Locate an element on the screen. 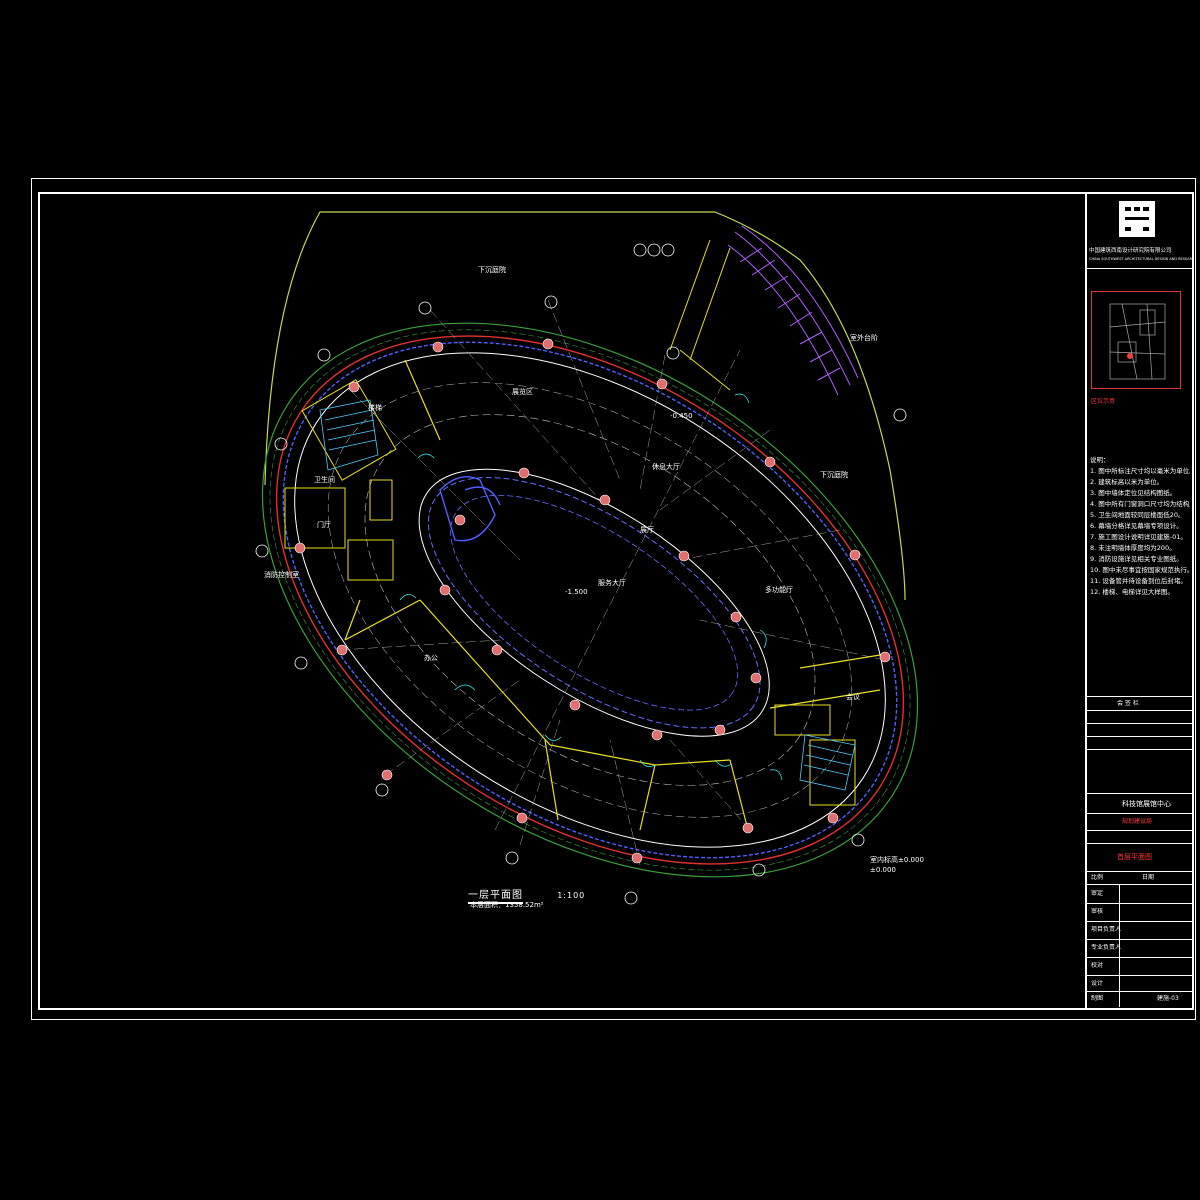 The height and width of the screenshot is (1200, 1200). label-elevation-note: 室内标高±0.000 is located at coordinates (897, 860).